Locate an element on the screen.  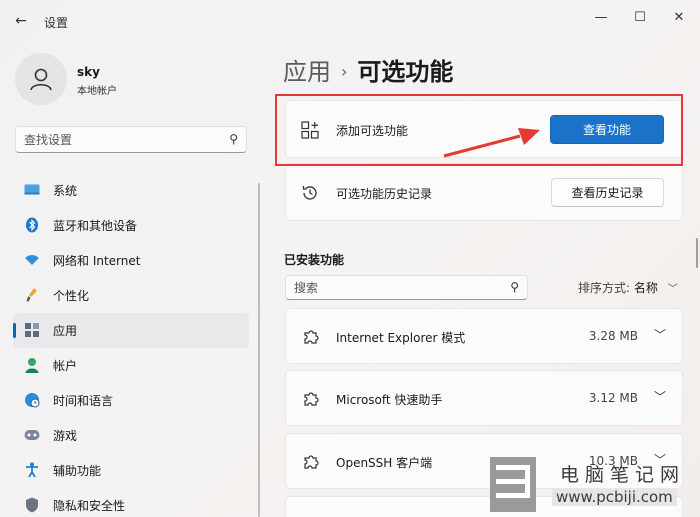
accessibility-icon is located at coordinates (32, 470).